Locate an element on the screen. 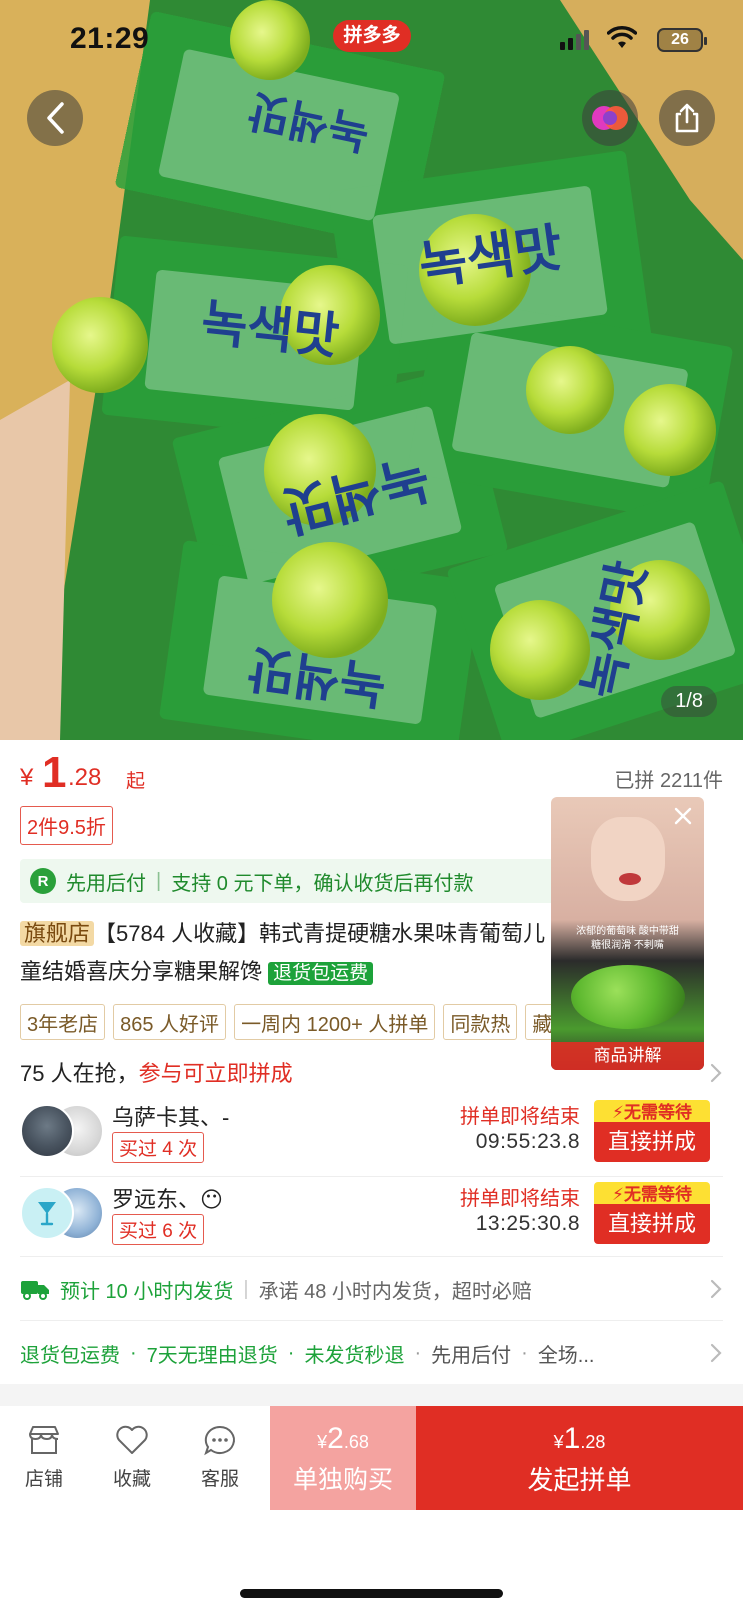 The height and width of the screenshot is (1608, 743). pdd-logo: 拼多多 is located at coordinates (372, 36).